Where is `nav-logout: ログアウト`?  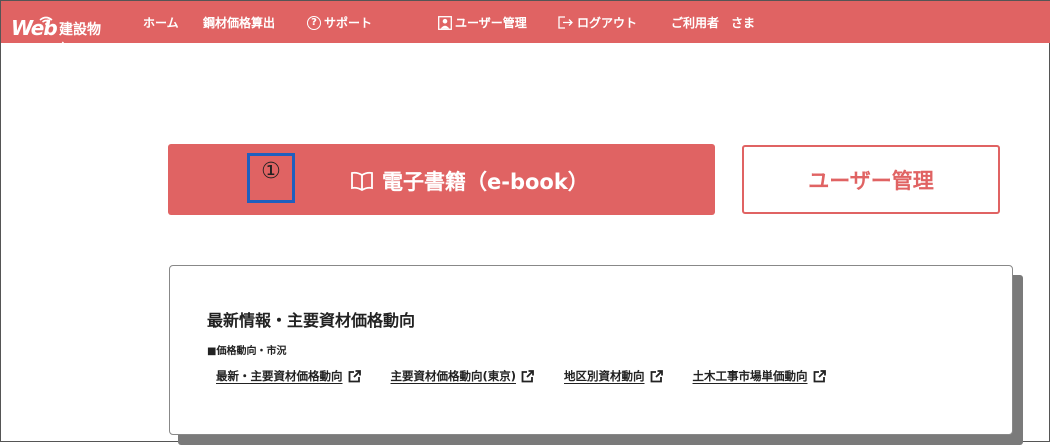
nav-logout: ログアウト is located at coordinates (597, 22).